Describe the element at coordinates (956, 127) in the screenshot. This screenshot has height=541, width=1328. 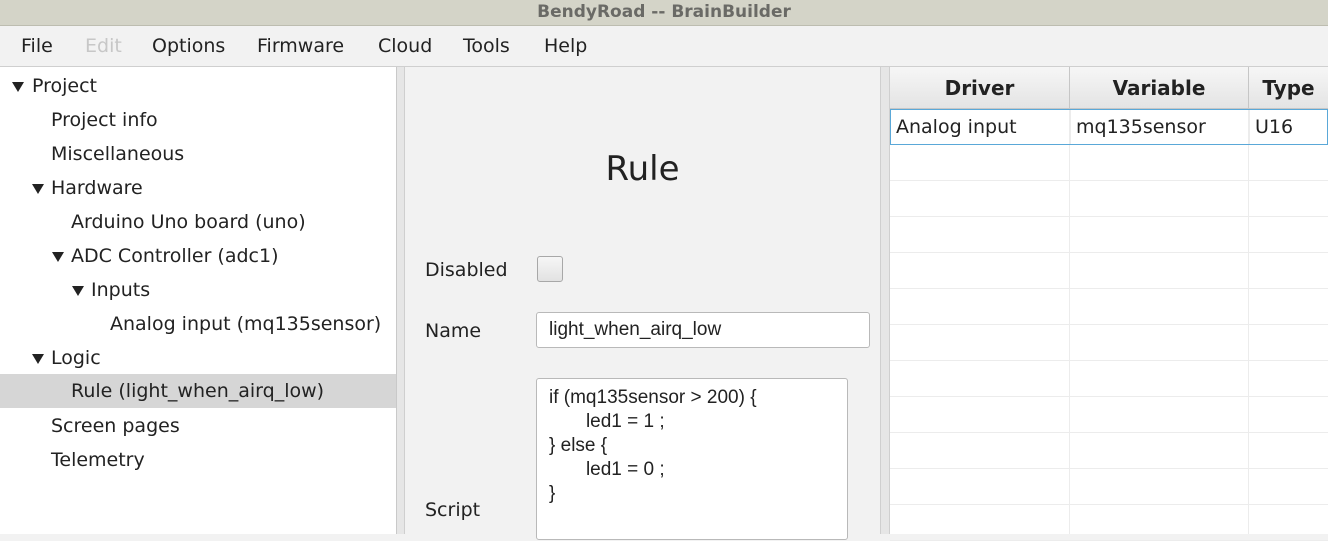
I see `table-cell-driver: Analog input` at that location.